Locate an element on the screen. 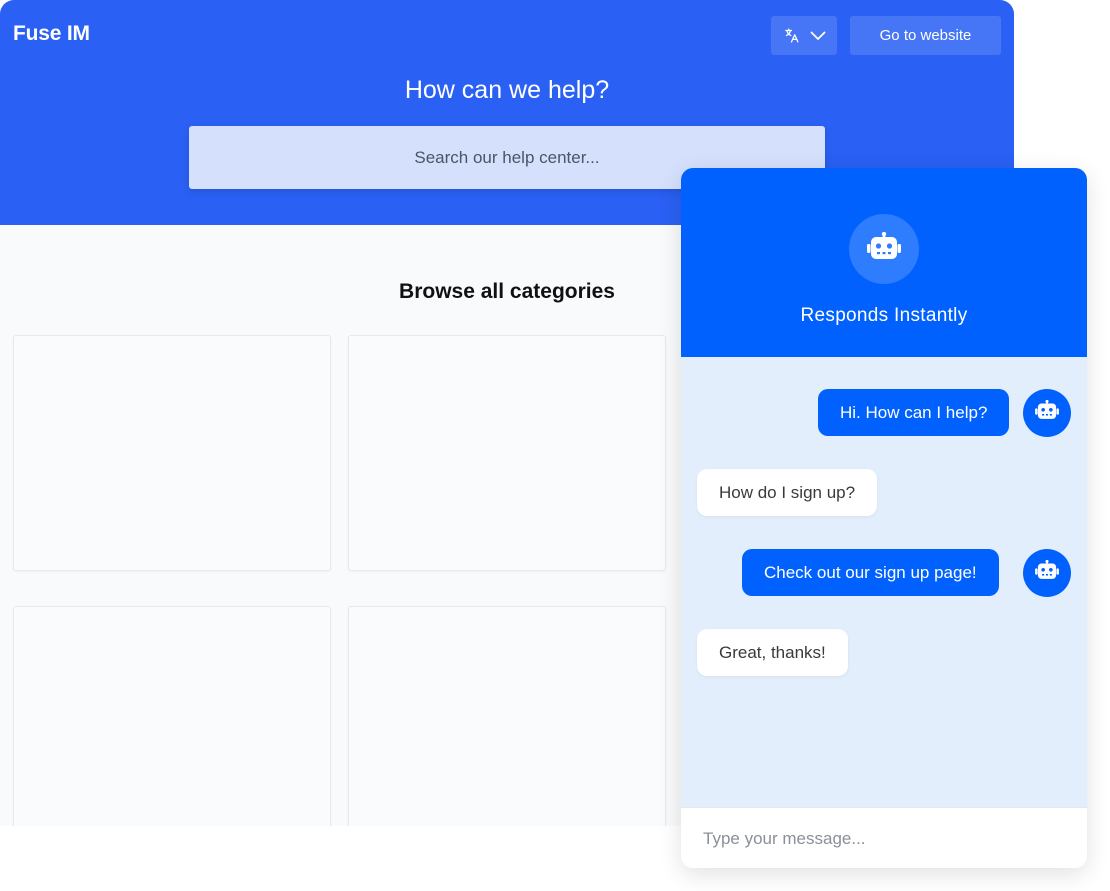 This screenshot has height=891, width=1110. chat-input-bar is located at coordinates (884, 837).